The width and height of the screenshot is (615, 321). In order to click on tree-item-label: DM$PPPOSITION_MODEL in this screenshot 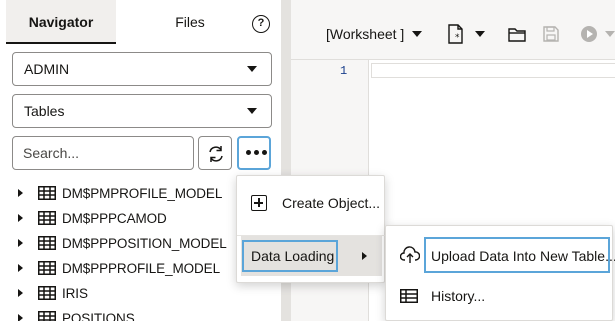, I will do `click(144, 243)`.